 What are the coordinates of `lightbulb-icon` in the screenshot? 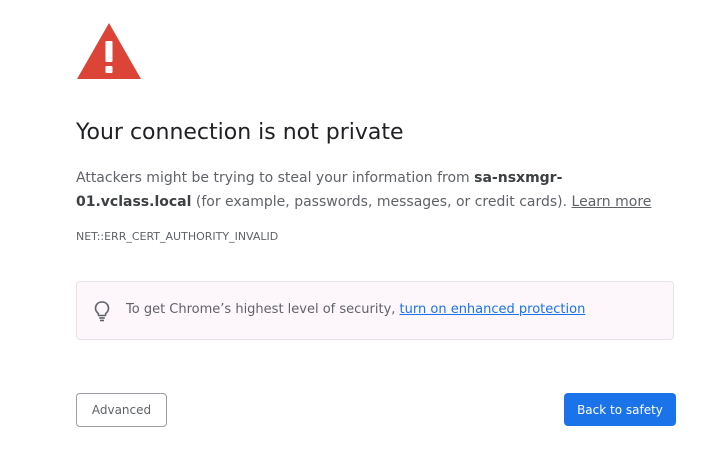 It's located at (102, 311).